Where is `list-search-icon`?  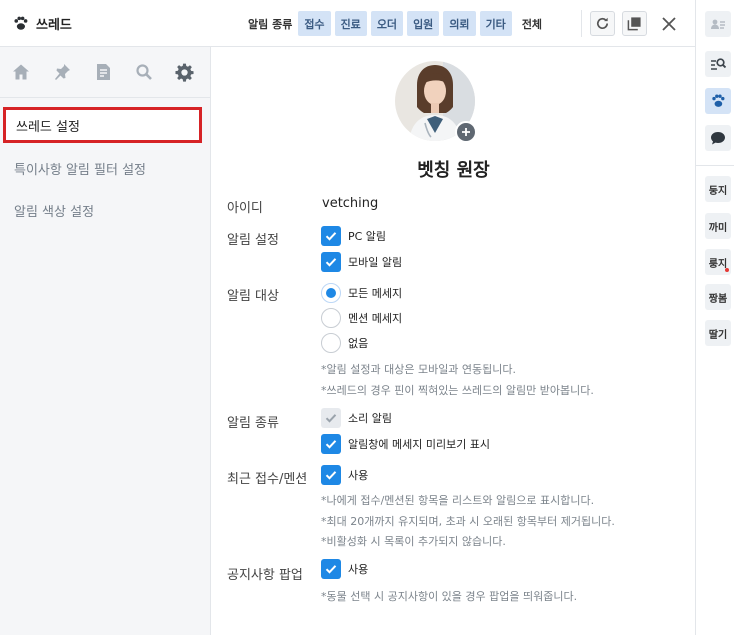
list-search-icon is located at coordinates (718, 64).